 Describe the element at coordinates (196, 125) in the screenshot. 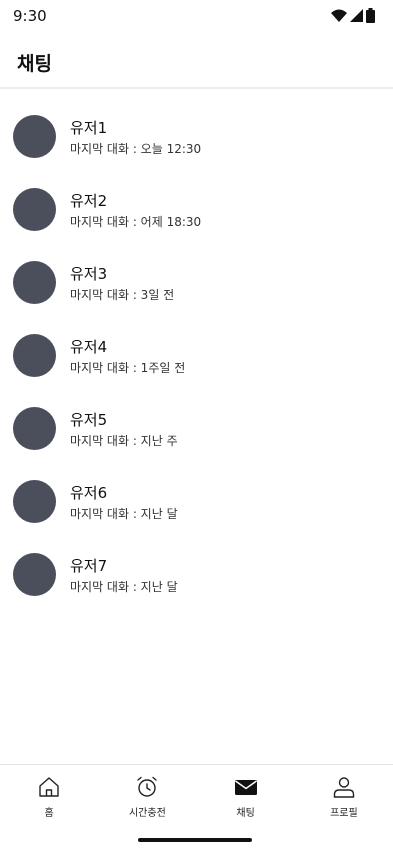

I see `chat-list-item: 유저1 마지막 대화 : 오늘 12:30` at that location.